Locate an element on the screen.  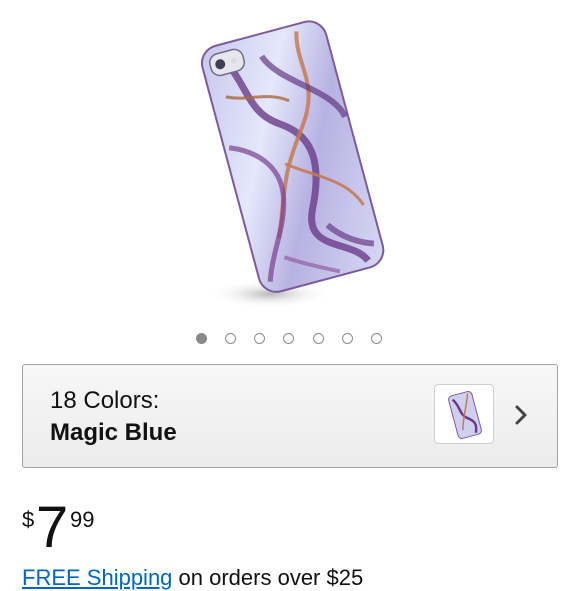
free-shipping-link: FREE Shipping is located at coordinates (97, 577).